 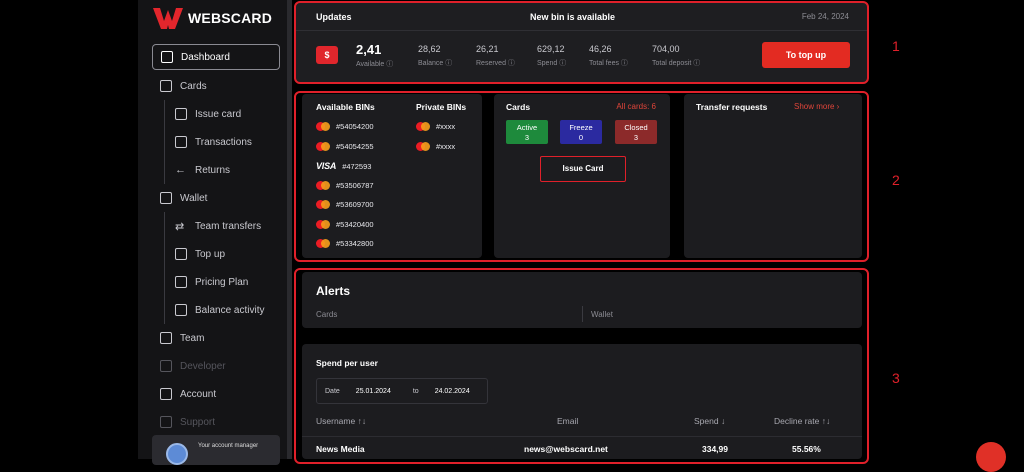 I want to click on sidebar-item-label: Team, so click(x=192, y=338).